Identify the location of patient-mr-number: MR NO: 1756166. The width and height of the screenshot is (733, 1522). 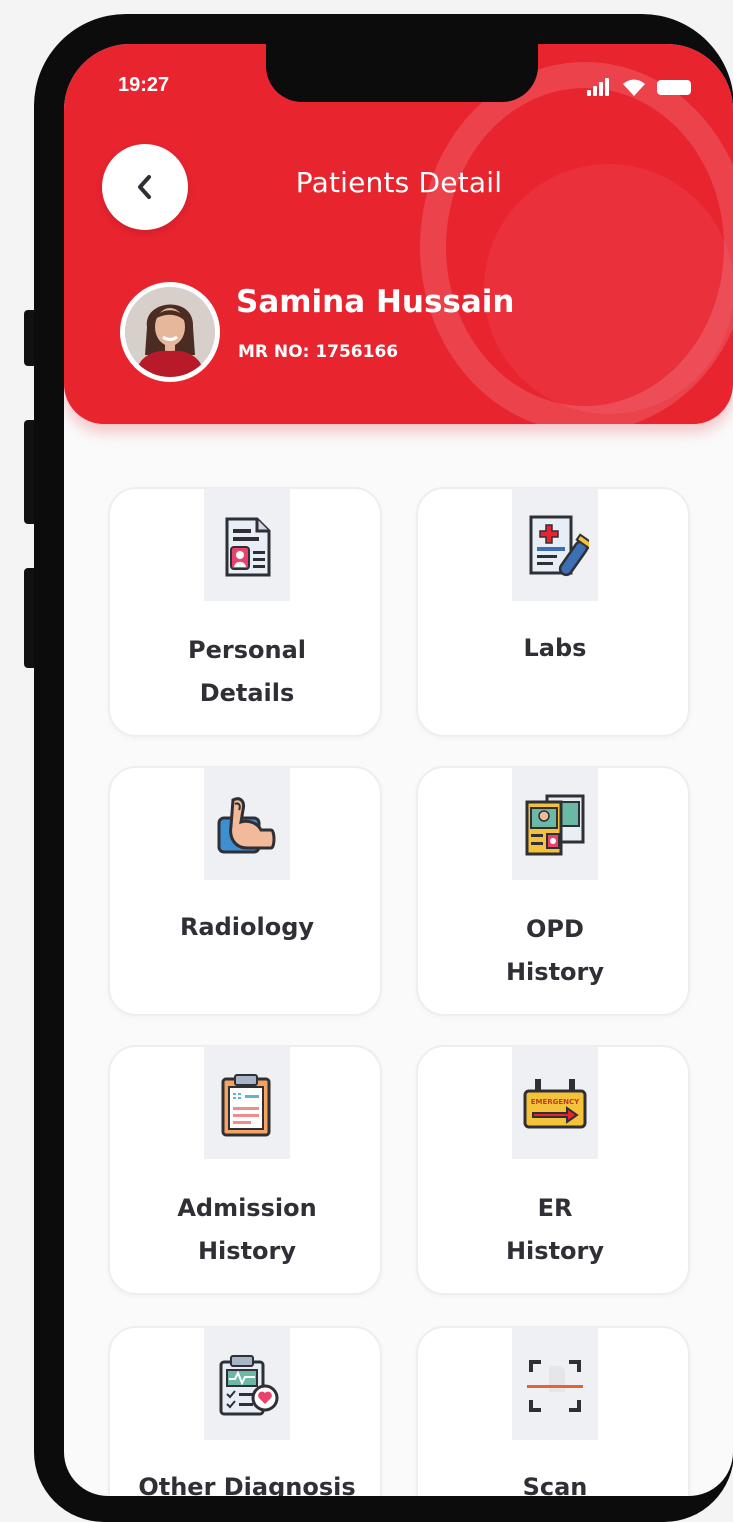
(318, 352).